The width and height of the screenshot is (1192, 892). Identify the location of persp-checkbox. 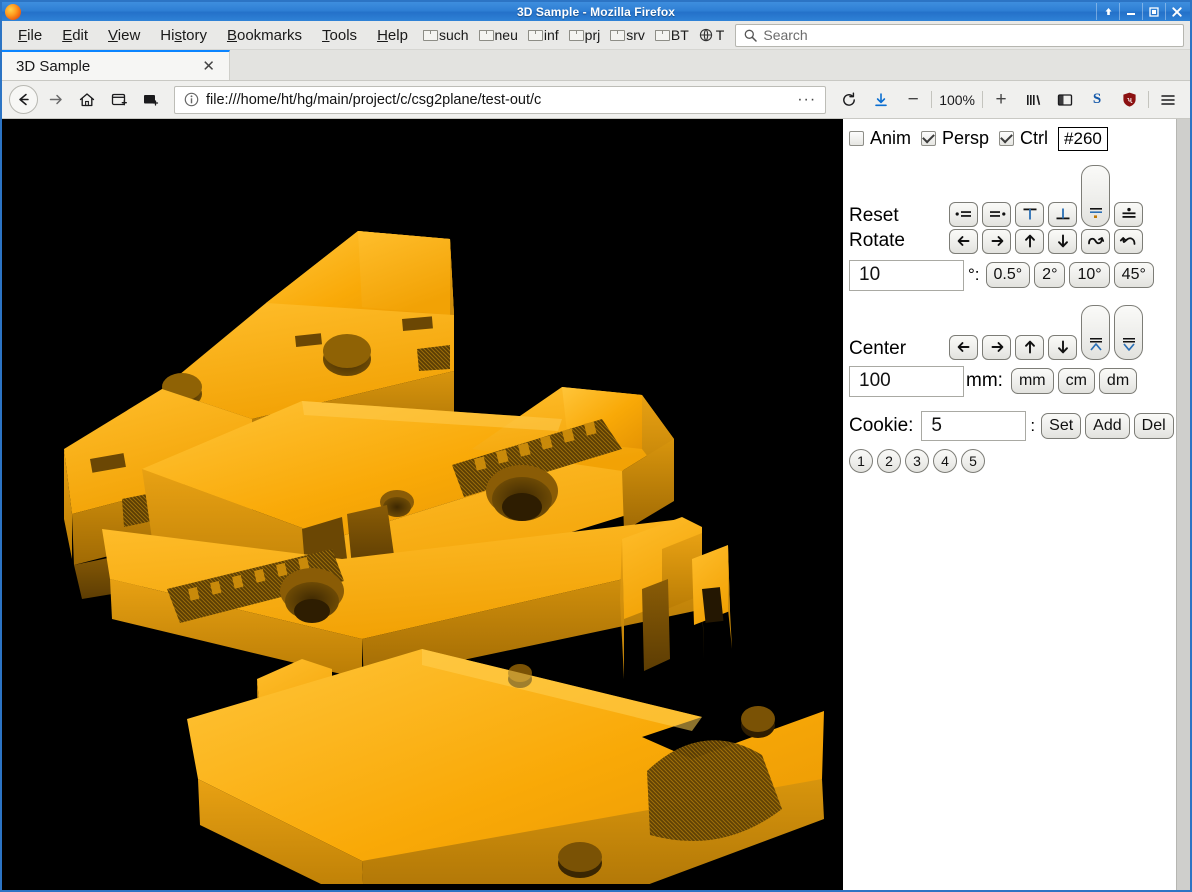
(929, 139).